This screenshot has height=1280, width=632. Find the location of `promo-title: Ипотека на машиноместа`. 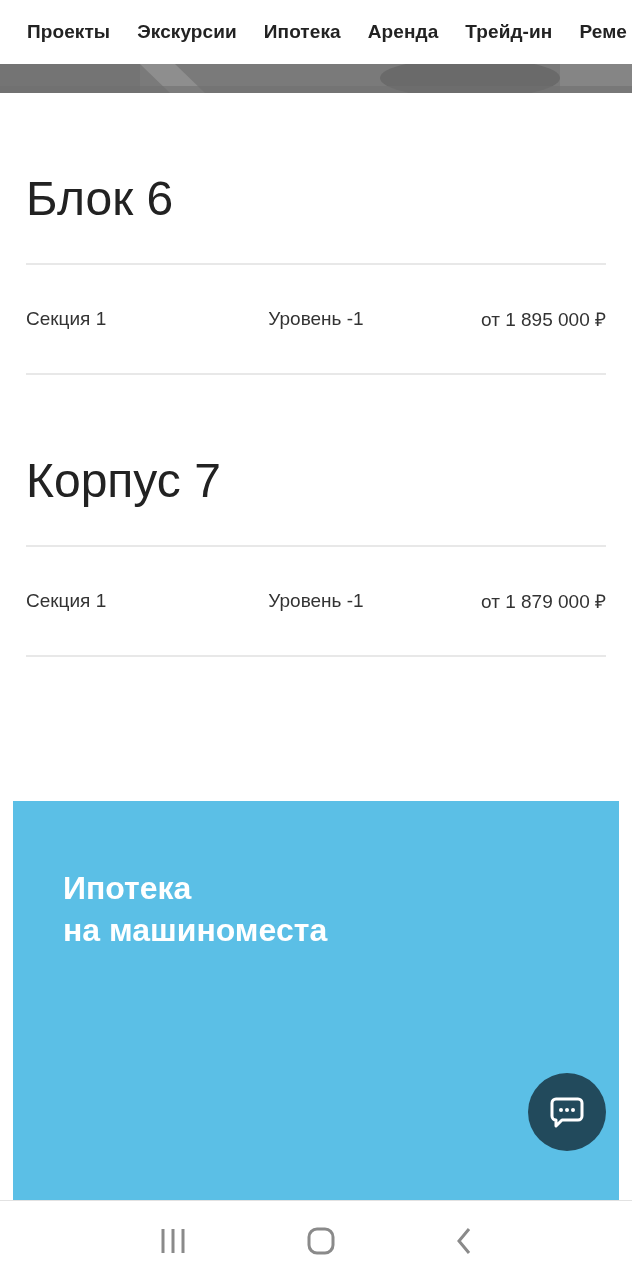

promo-title: Ипотека на машиноместа is located at coordinates (195, 909).